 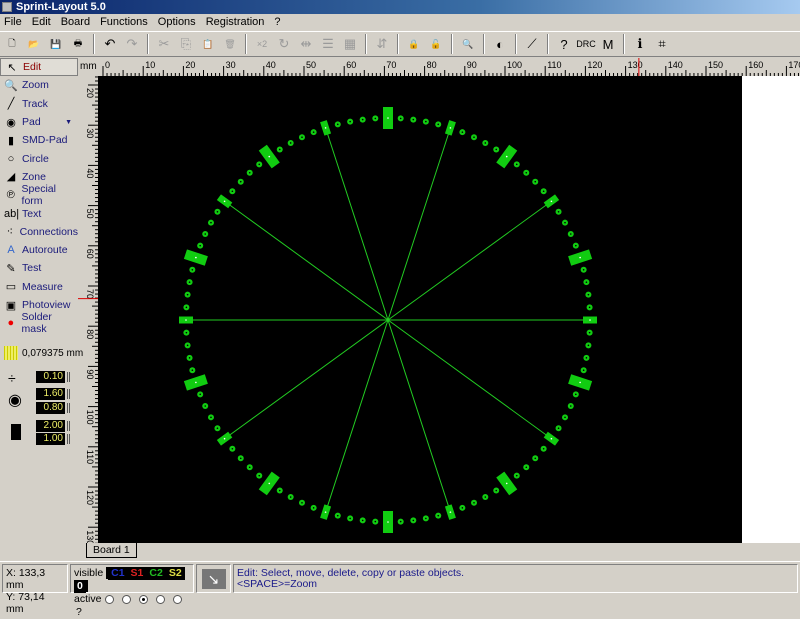 I want to click on pad-dropdown-arrow-icon: ▼, so click(x=68, y=122).